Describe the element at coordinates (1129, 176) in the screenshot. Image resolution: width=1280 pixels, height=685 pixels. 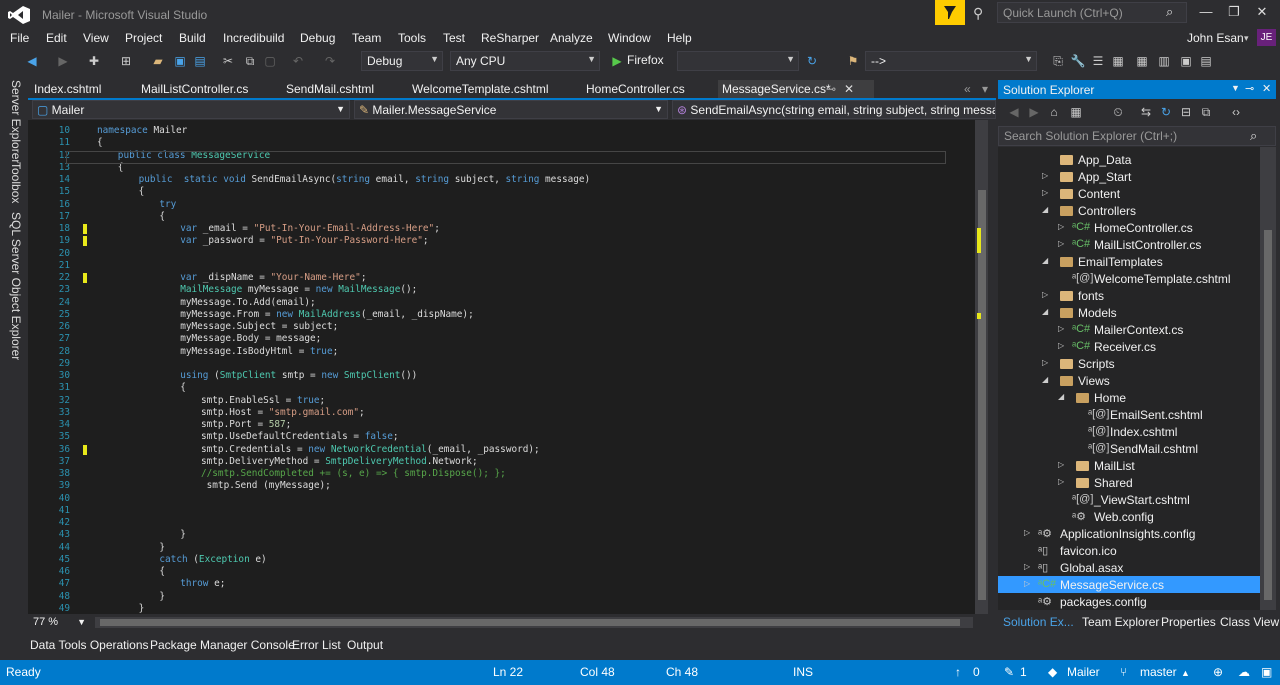
I see `tree-node: ▷ App_Start` at that location.